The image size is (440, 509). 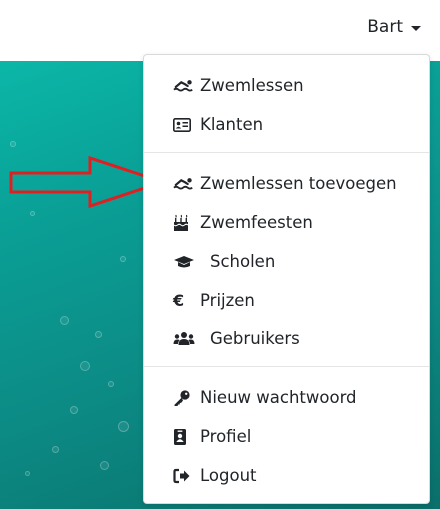 I want to click on menu-item-label: Prijzen, so click(x=227, y=300).